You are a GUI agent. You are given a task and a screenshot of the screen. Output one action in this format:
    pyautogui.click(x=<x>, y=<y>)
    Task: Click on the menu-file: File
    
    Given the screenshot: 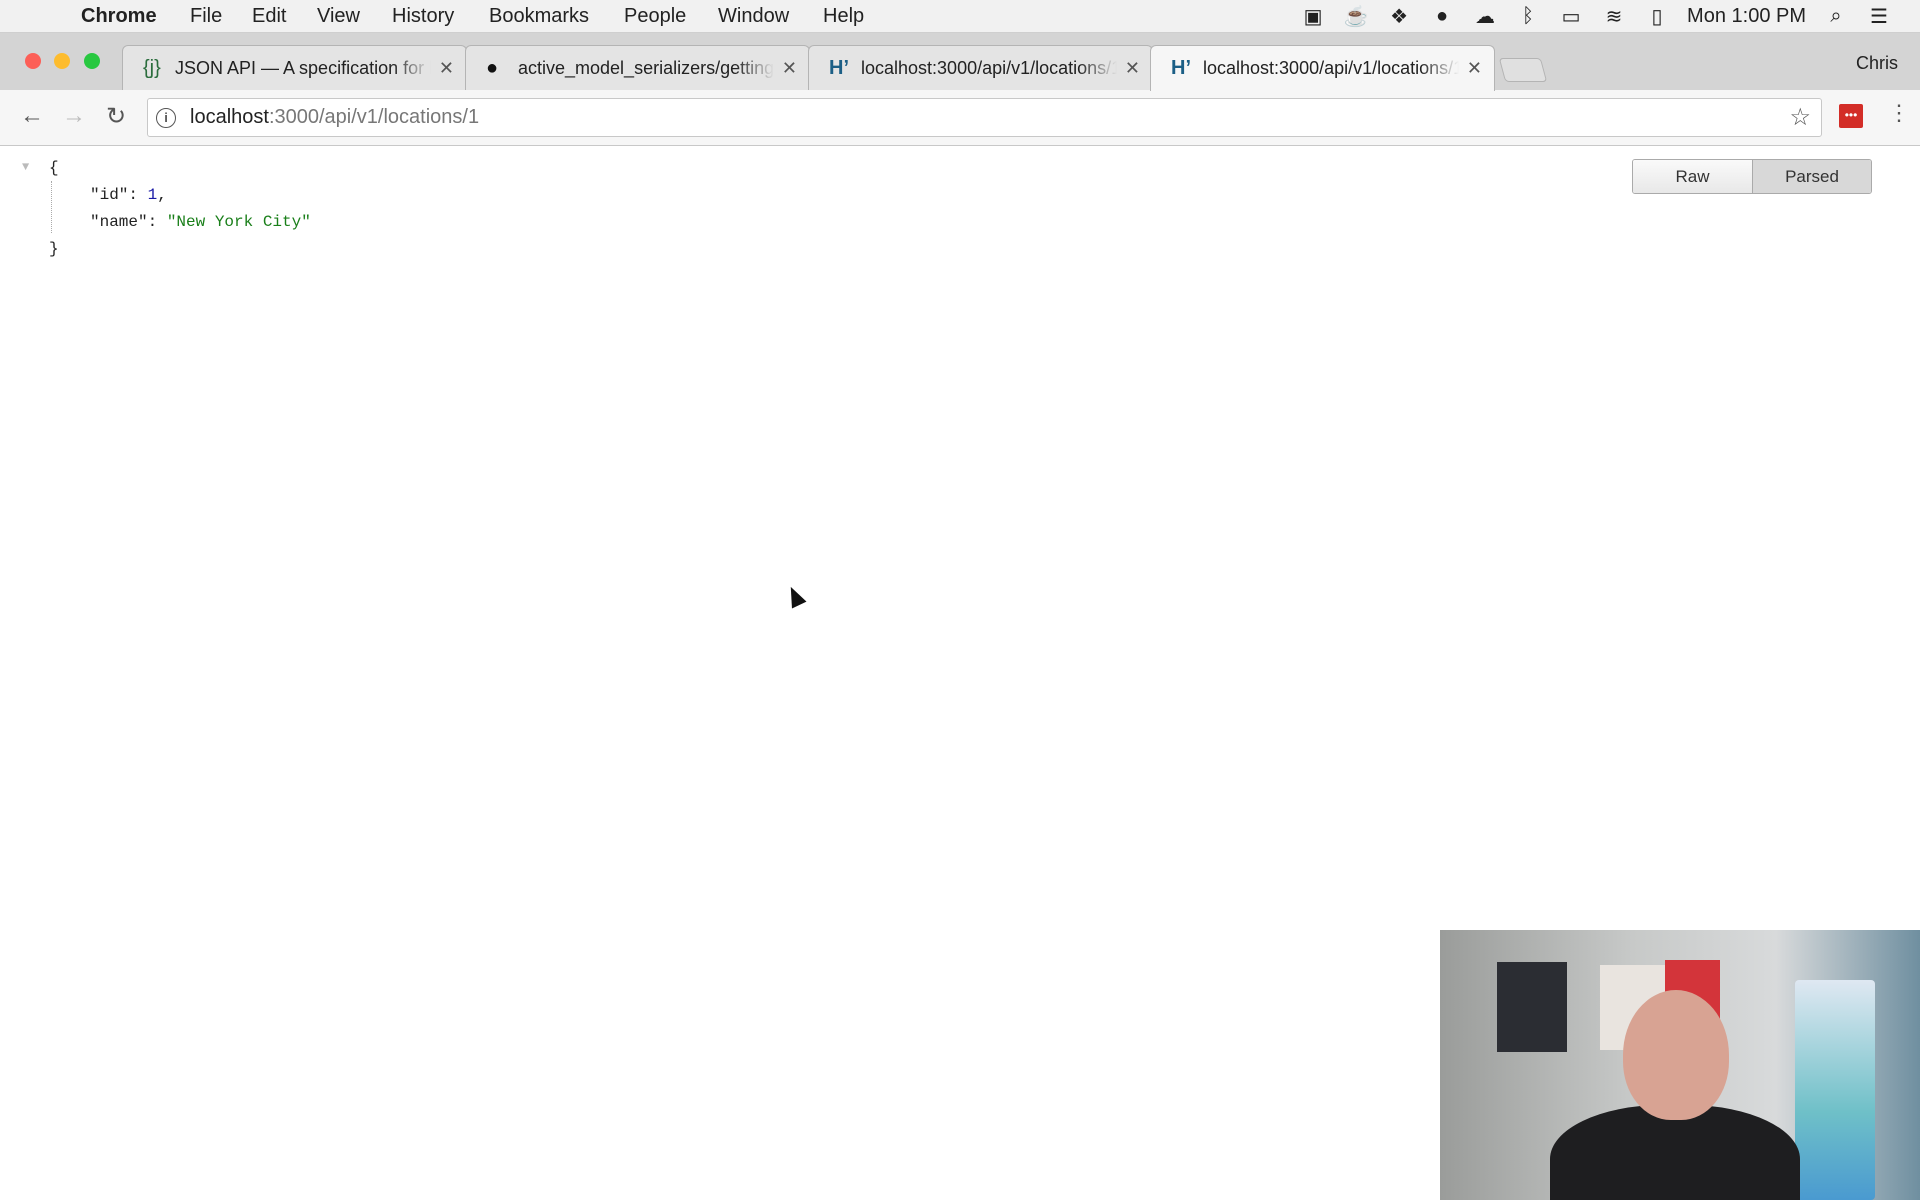 What is the action you would take?
    pyautogui.click(x=206, y=16)
    